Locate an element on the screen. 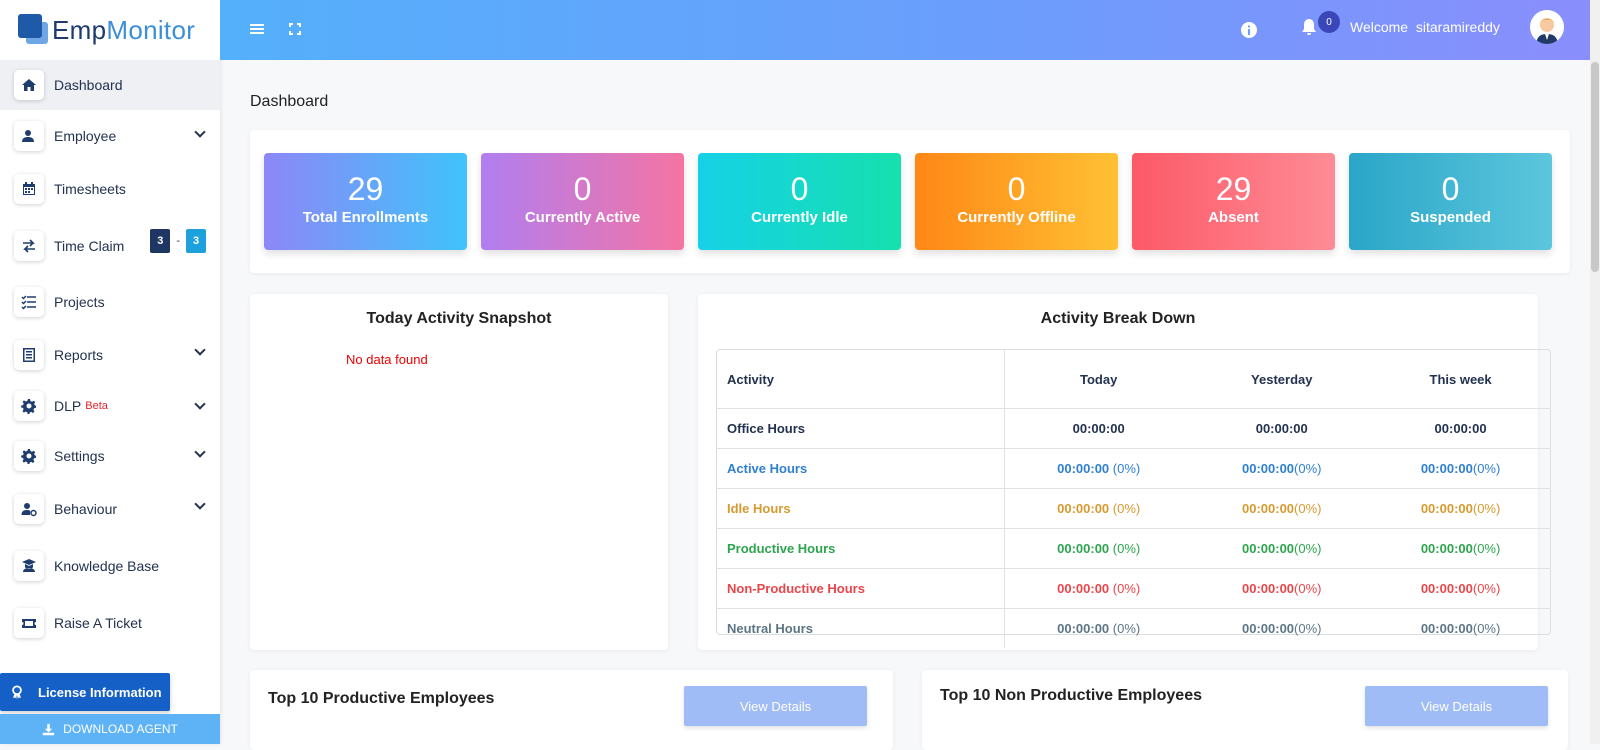 The height and width of the screenshot is (750, 1600). username: sitaramireddy is located at coordinates (1457, 27).